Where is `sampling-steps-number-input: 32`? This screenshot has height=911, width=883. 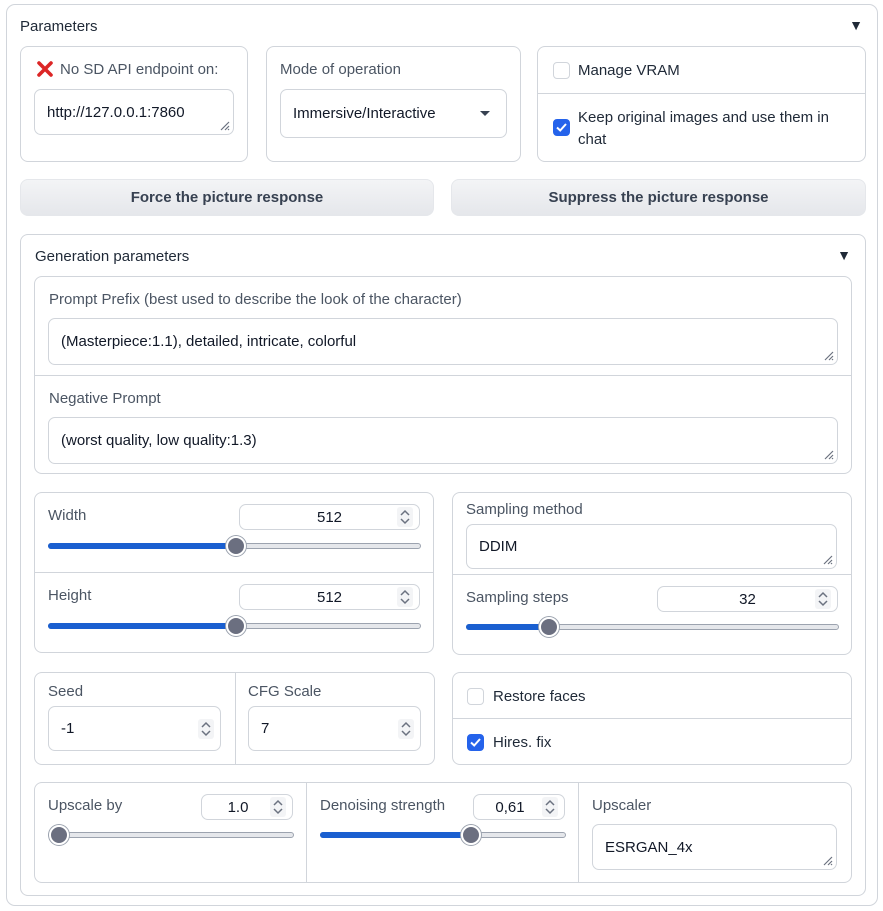 sampling-steps-number-input: 32 is located at coordinates (747, 599).